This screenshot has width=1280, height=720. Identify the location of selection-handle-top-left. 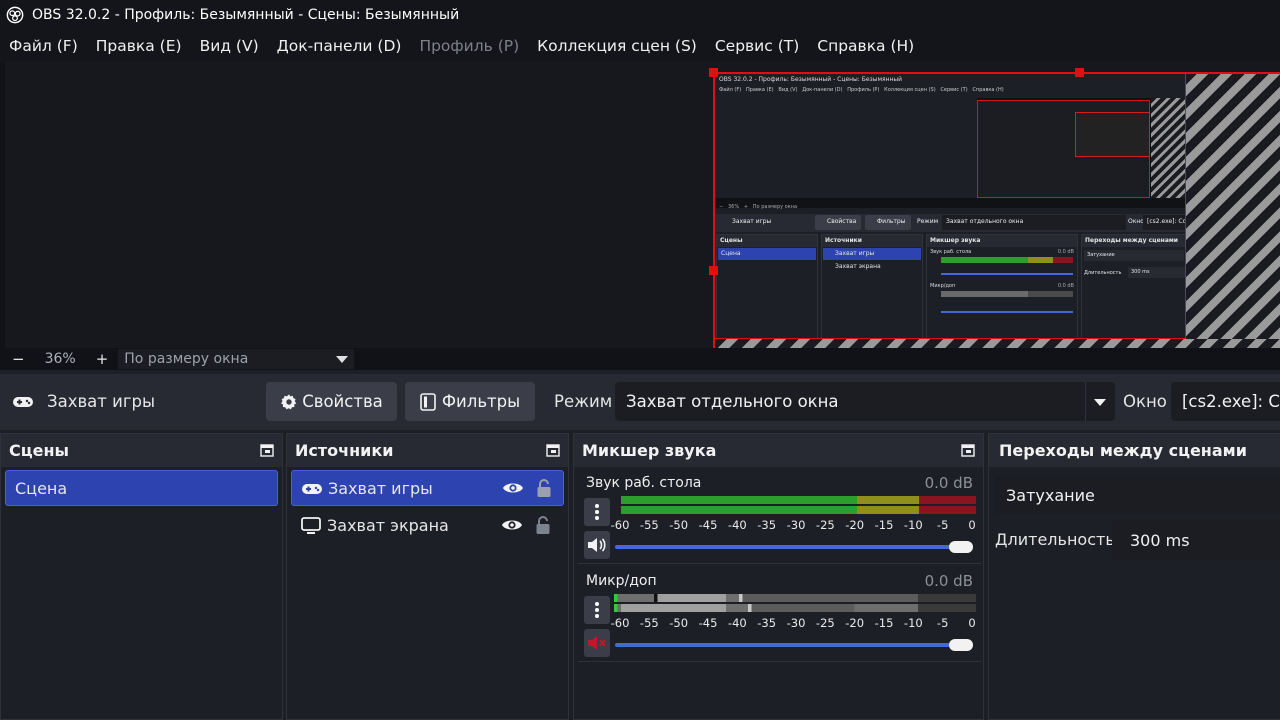
(713, 72).